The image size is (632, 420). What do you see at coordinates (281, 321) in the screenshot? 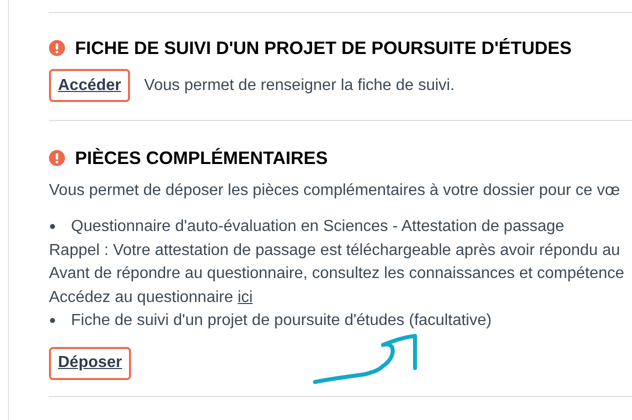
I see `list-item-text: Fiche de suivi d'un projet de poursuite d'études (facultative)` at bounding box center [281, 321].